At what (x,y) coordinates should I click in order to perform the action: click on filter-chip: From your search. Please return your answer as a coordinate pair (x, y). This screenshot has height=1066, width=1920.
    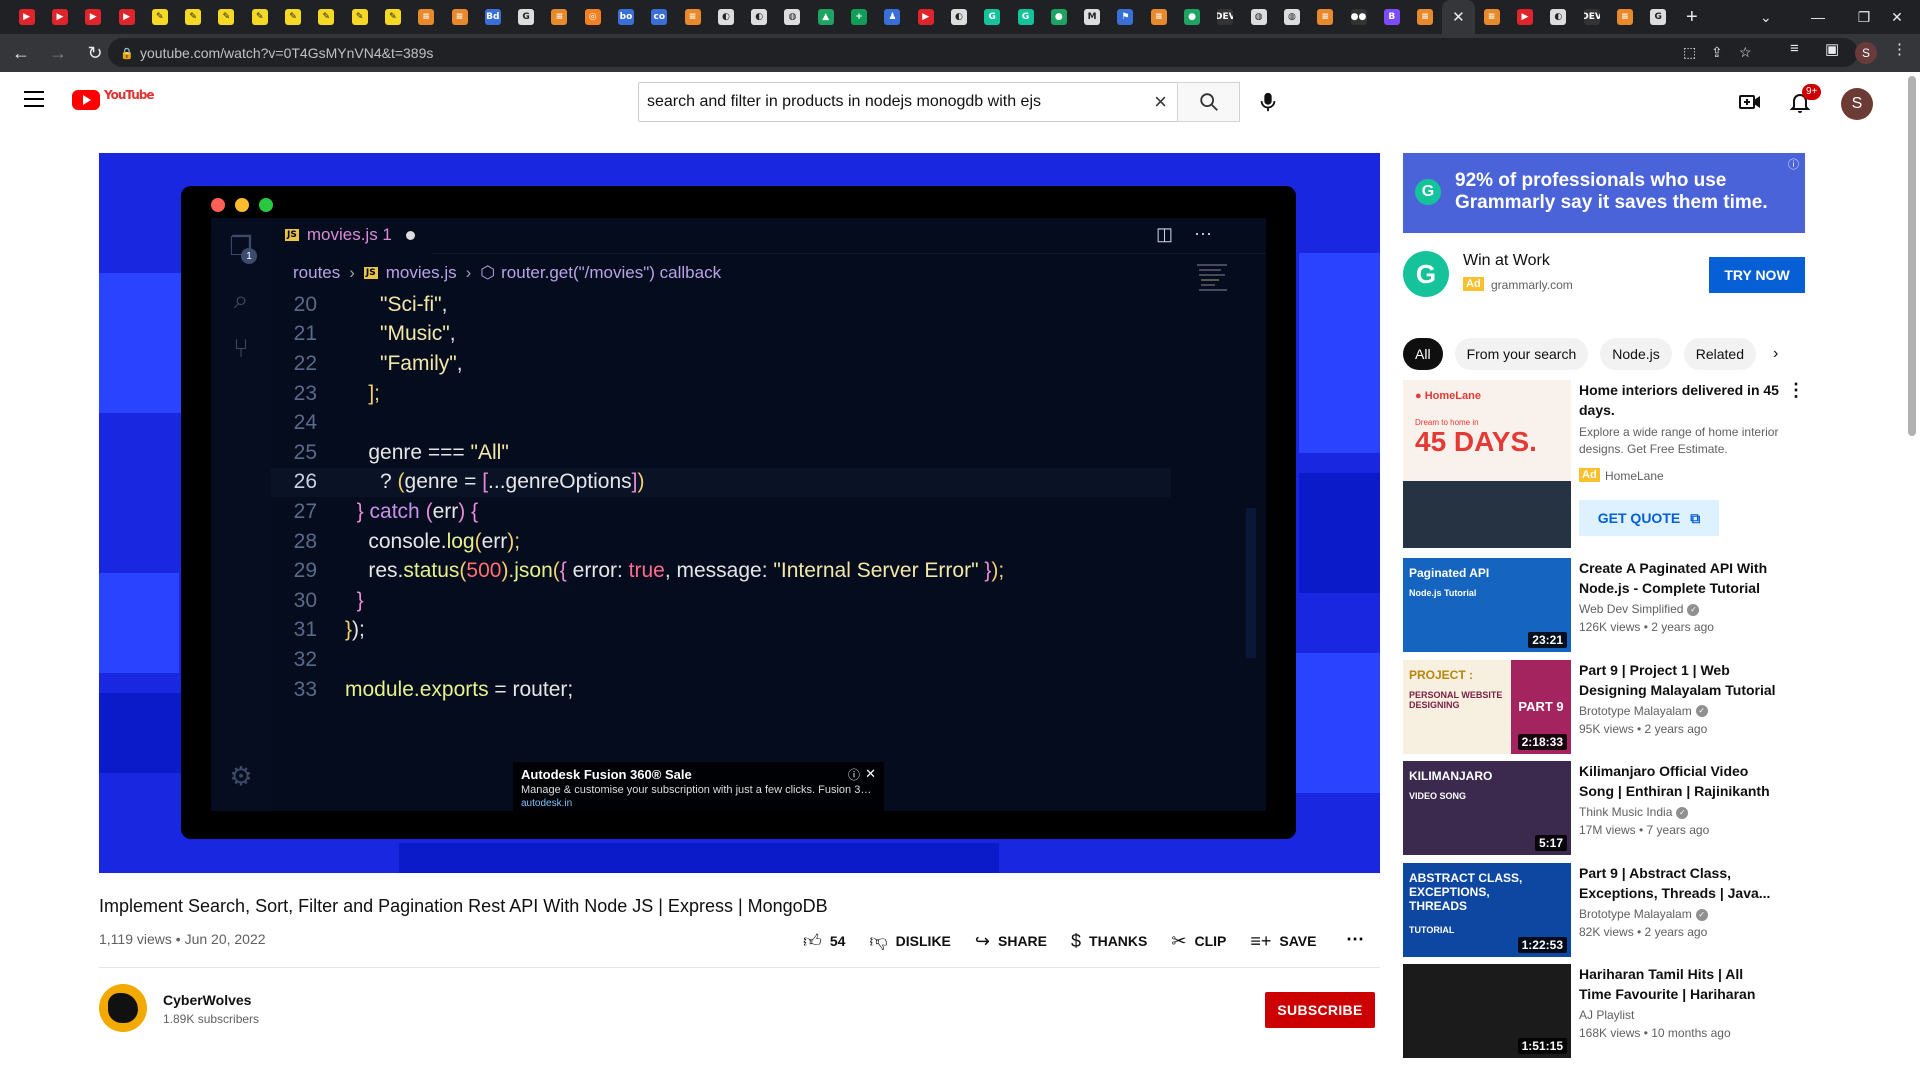
    Looking at the image, I should click on (1521, 354).